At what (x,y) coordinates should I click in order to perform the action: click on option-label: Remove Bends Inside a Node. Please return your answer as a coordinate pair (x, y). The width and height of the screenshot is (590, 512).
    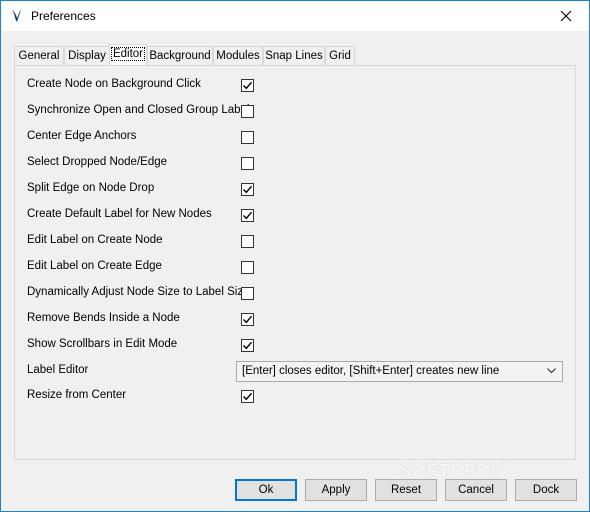
    Looking at the image, I should click on (103, 318).